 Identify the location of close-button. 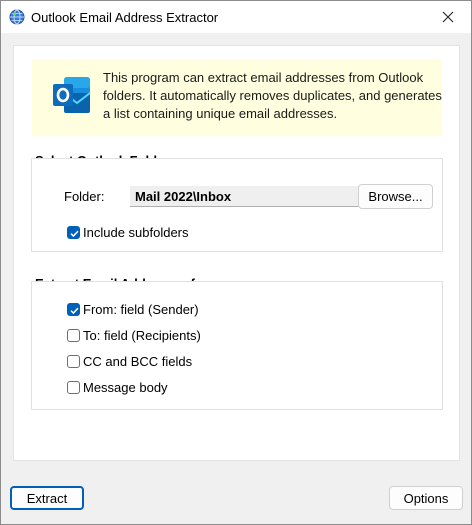
(448, 17).